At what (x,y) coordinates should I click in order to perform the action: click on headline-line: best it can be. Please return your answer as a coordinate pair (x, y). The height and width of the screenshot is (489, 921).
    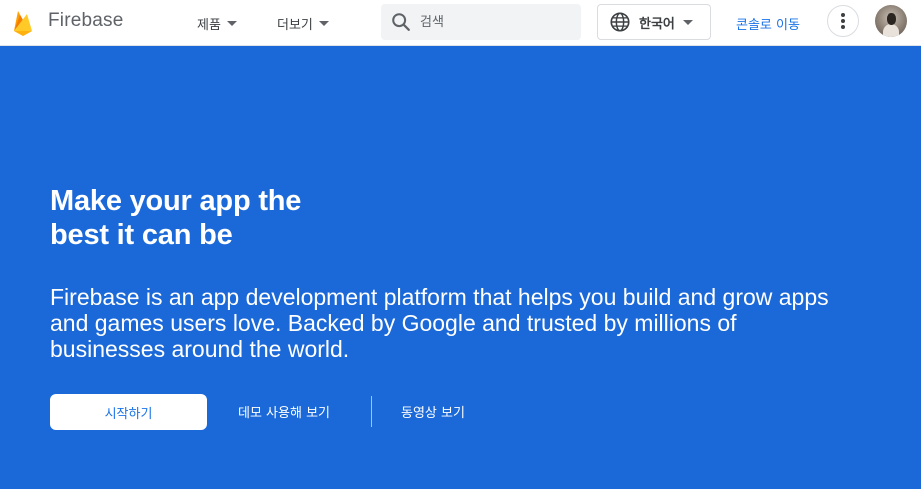
    Looking at the image, I should click on (141, 235).